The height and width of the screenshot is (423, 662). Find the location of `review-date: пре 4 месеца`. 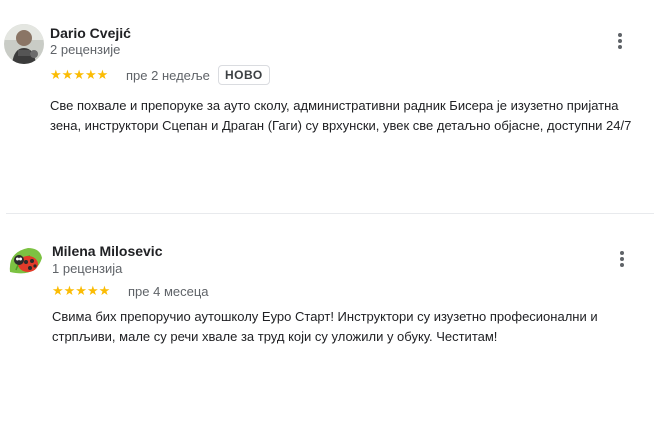

review-date: пре 4 месеца is located at coordinates (168, 291).